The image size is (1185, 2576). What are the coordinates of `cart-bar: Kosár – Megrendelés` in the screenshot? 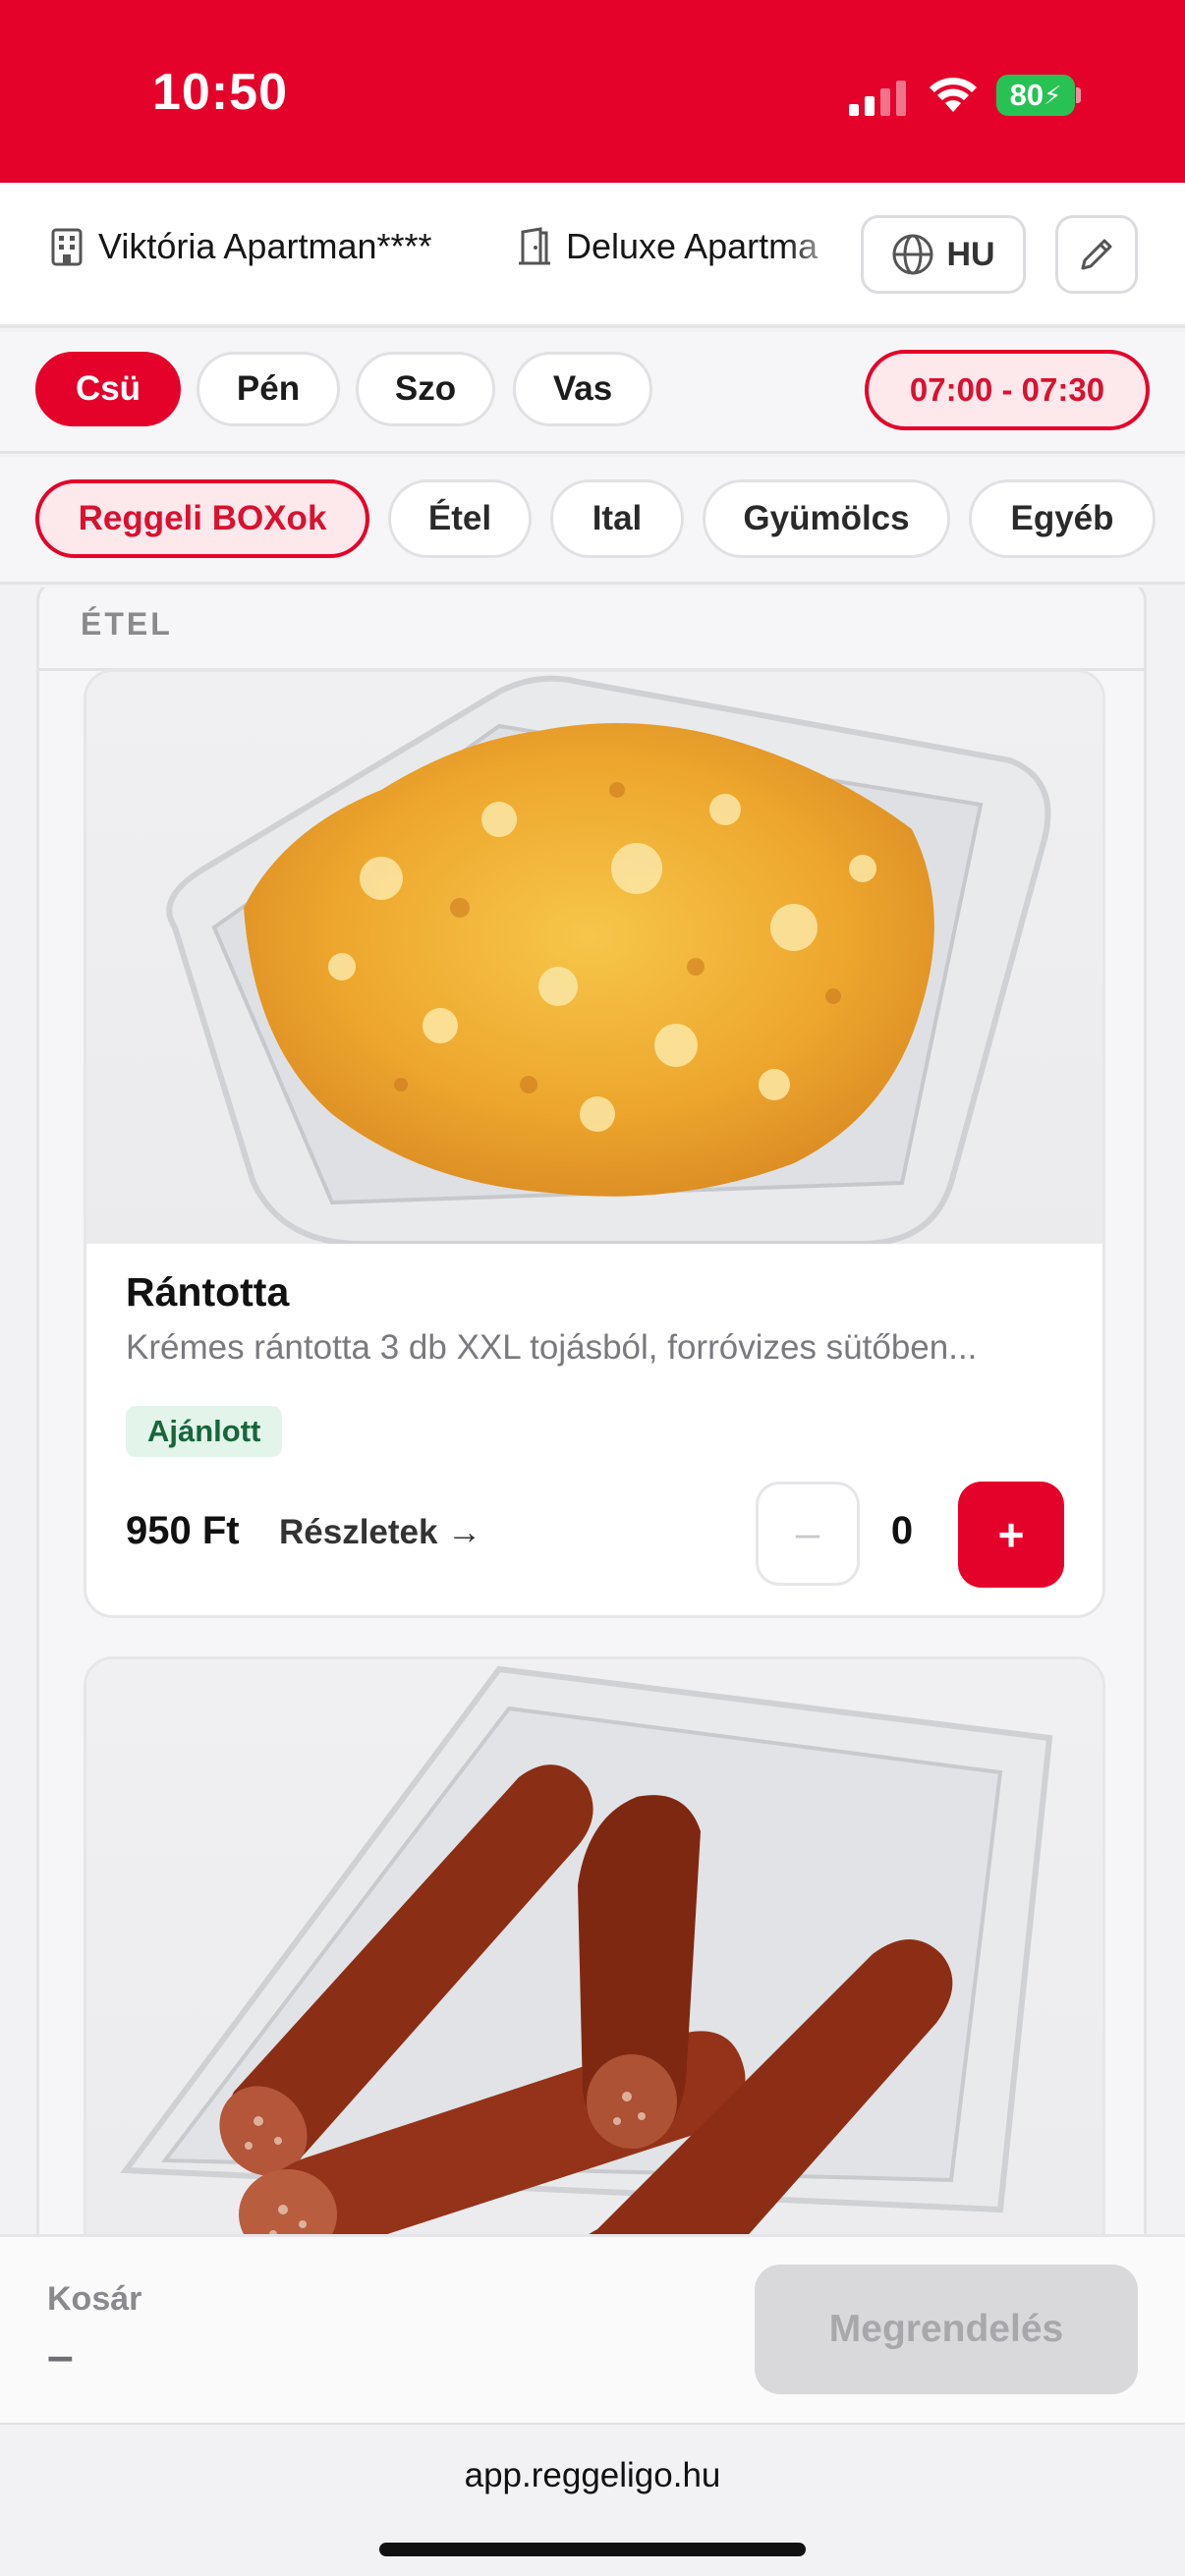 It's located at (592, 2328).